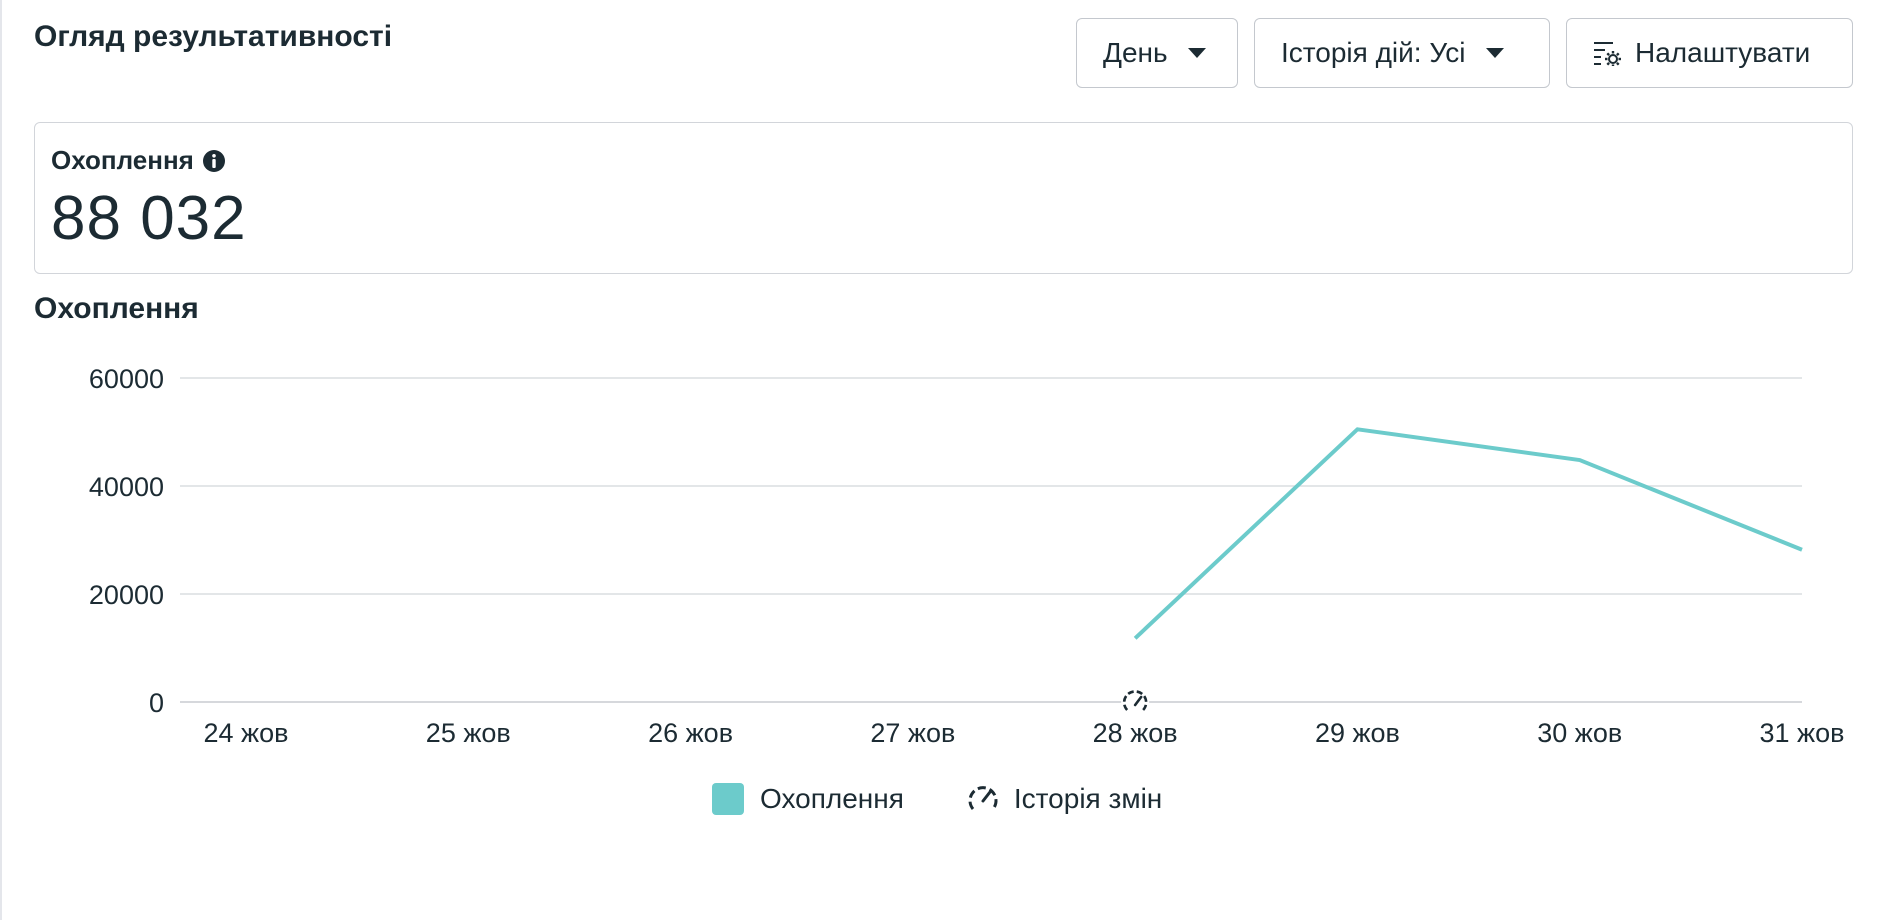 Image resolution: width=1886 pixels, height=920 pixels. Describe the element at coordinates (1802, 733) in the screenshot. I see `x-tick-label: 31 жов` at that location.